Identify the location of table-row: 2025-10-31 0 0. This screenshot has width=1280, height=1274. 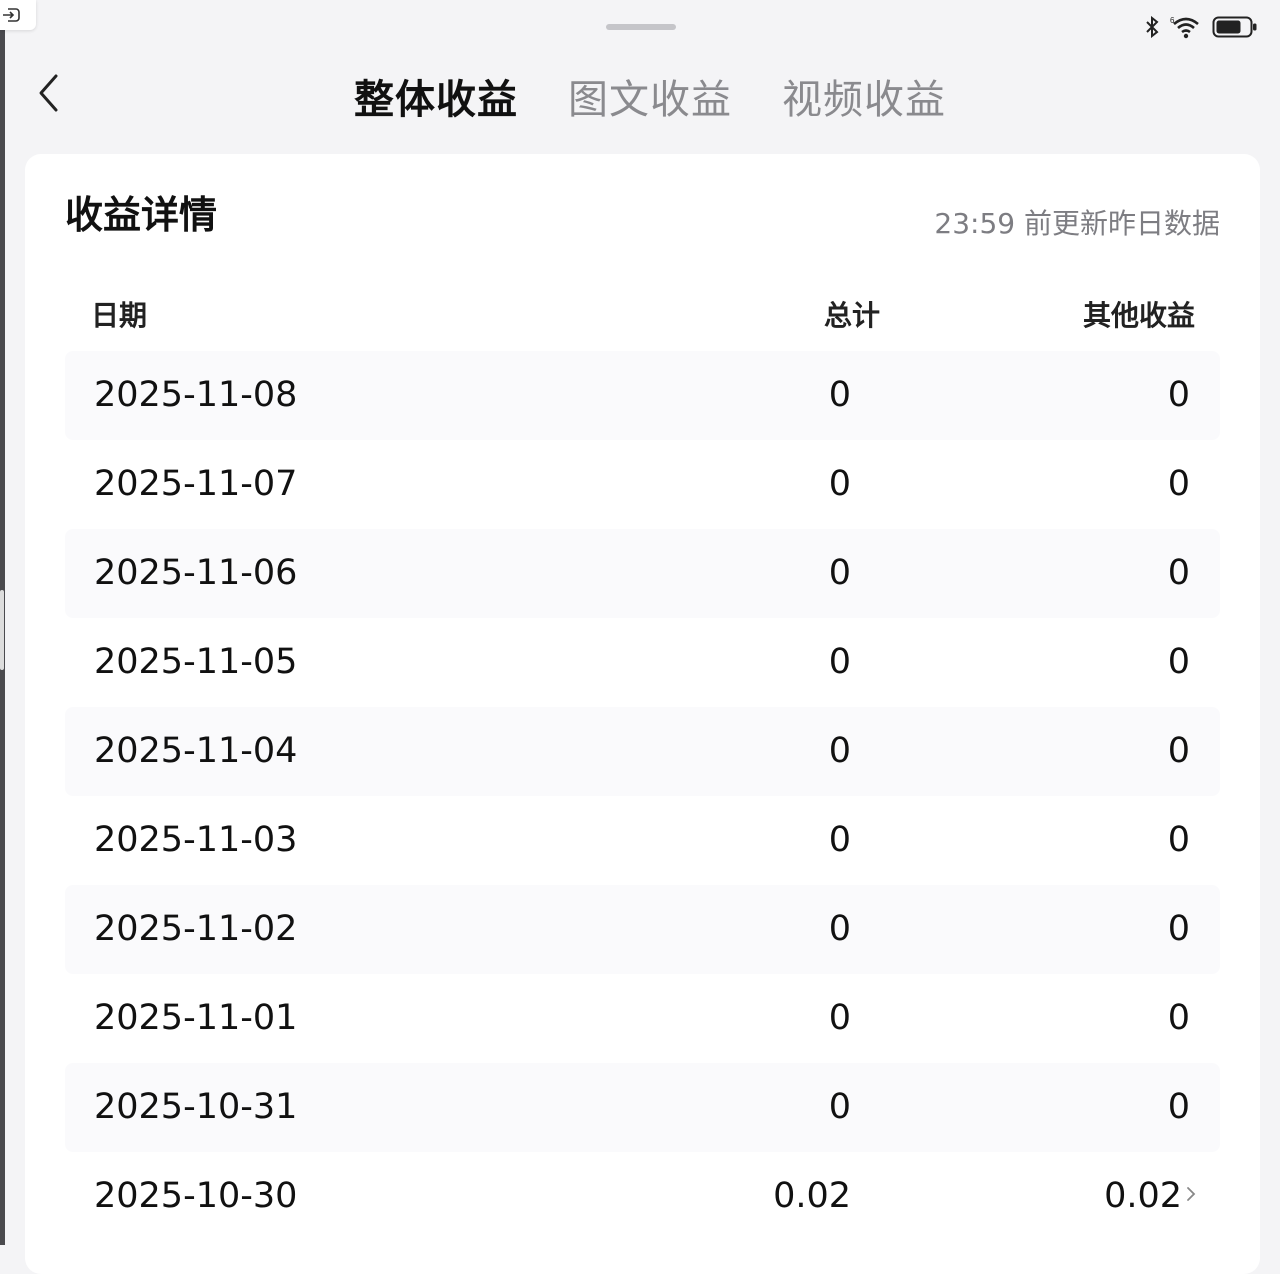
(642, 1107).